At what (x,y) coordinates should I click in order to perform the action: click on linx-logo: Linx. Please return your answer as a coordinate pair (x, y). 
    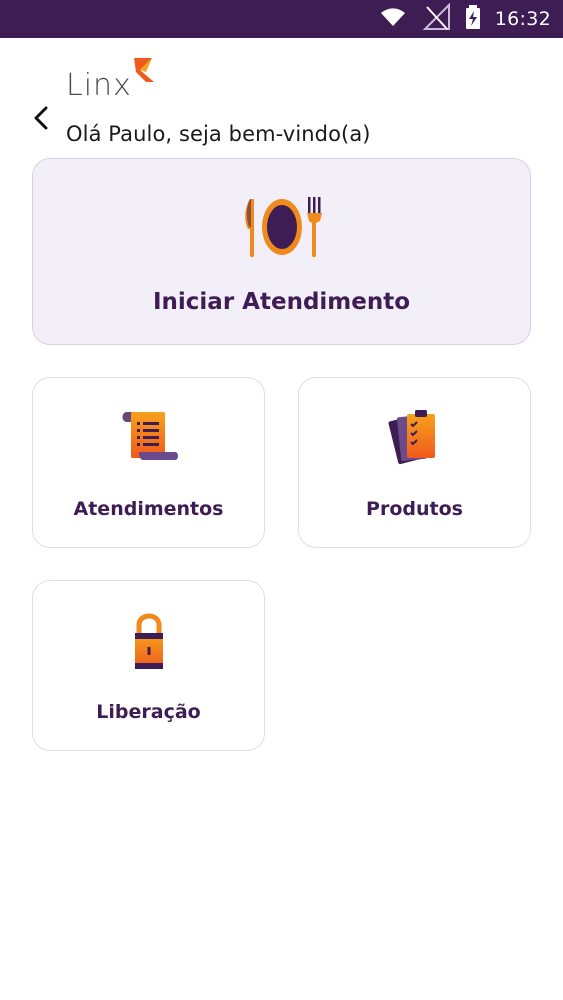
    Looking at the image, I should click on (116, 81).